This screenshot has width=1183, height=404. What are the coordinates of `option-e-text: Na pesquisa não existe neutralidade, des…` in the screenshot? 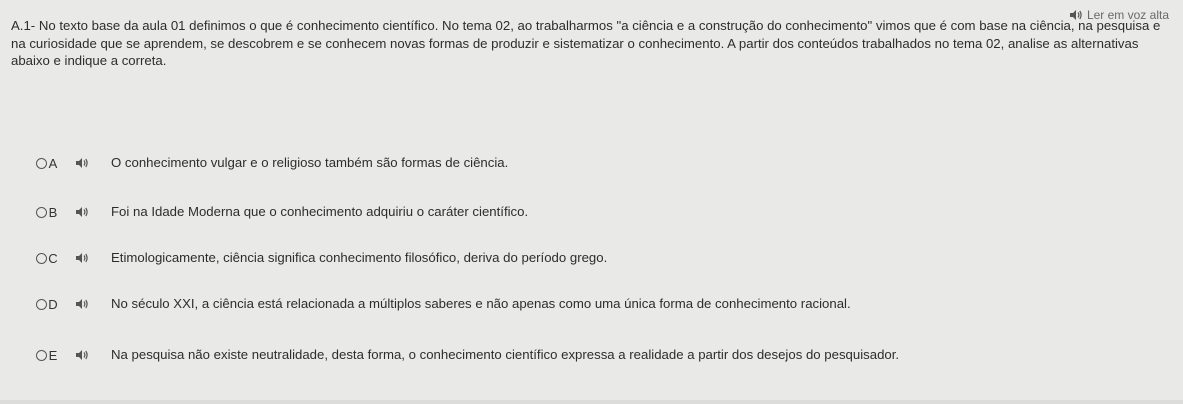 It's located at (505, 354).